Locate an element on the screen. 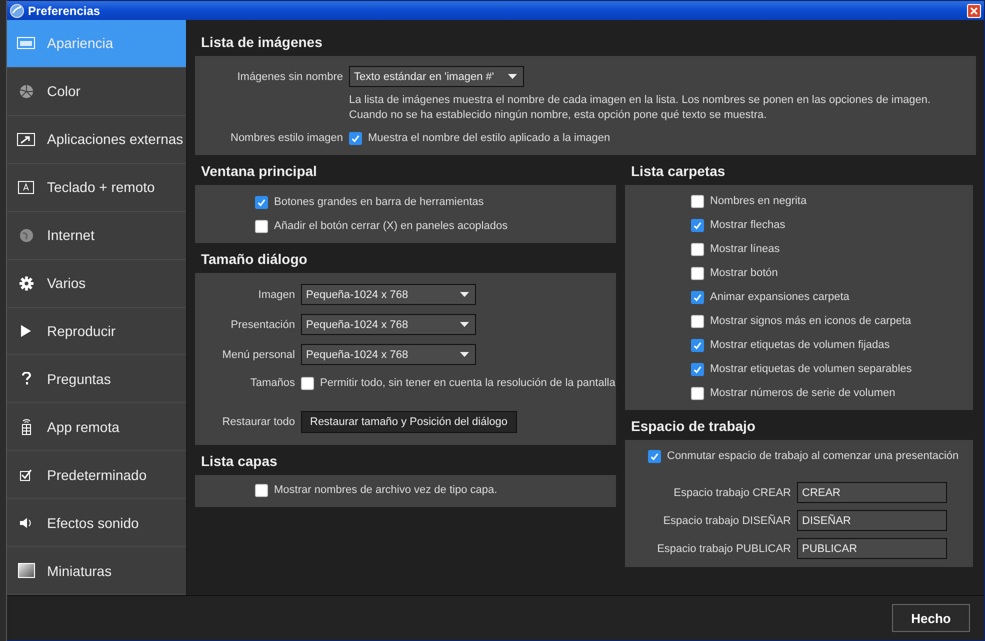  input-field: DISEÑAR is located at coordinates (872, 520).